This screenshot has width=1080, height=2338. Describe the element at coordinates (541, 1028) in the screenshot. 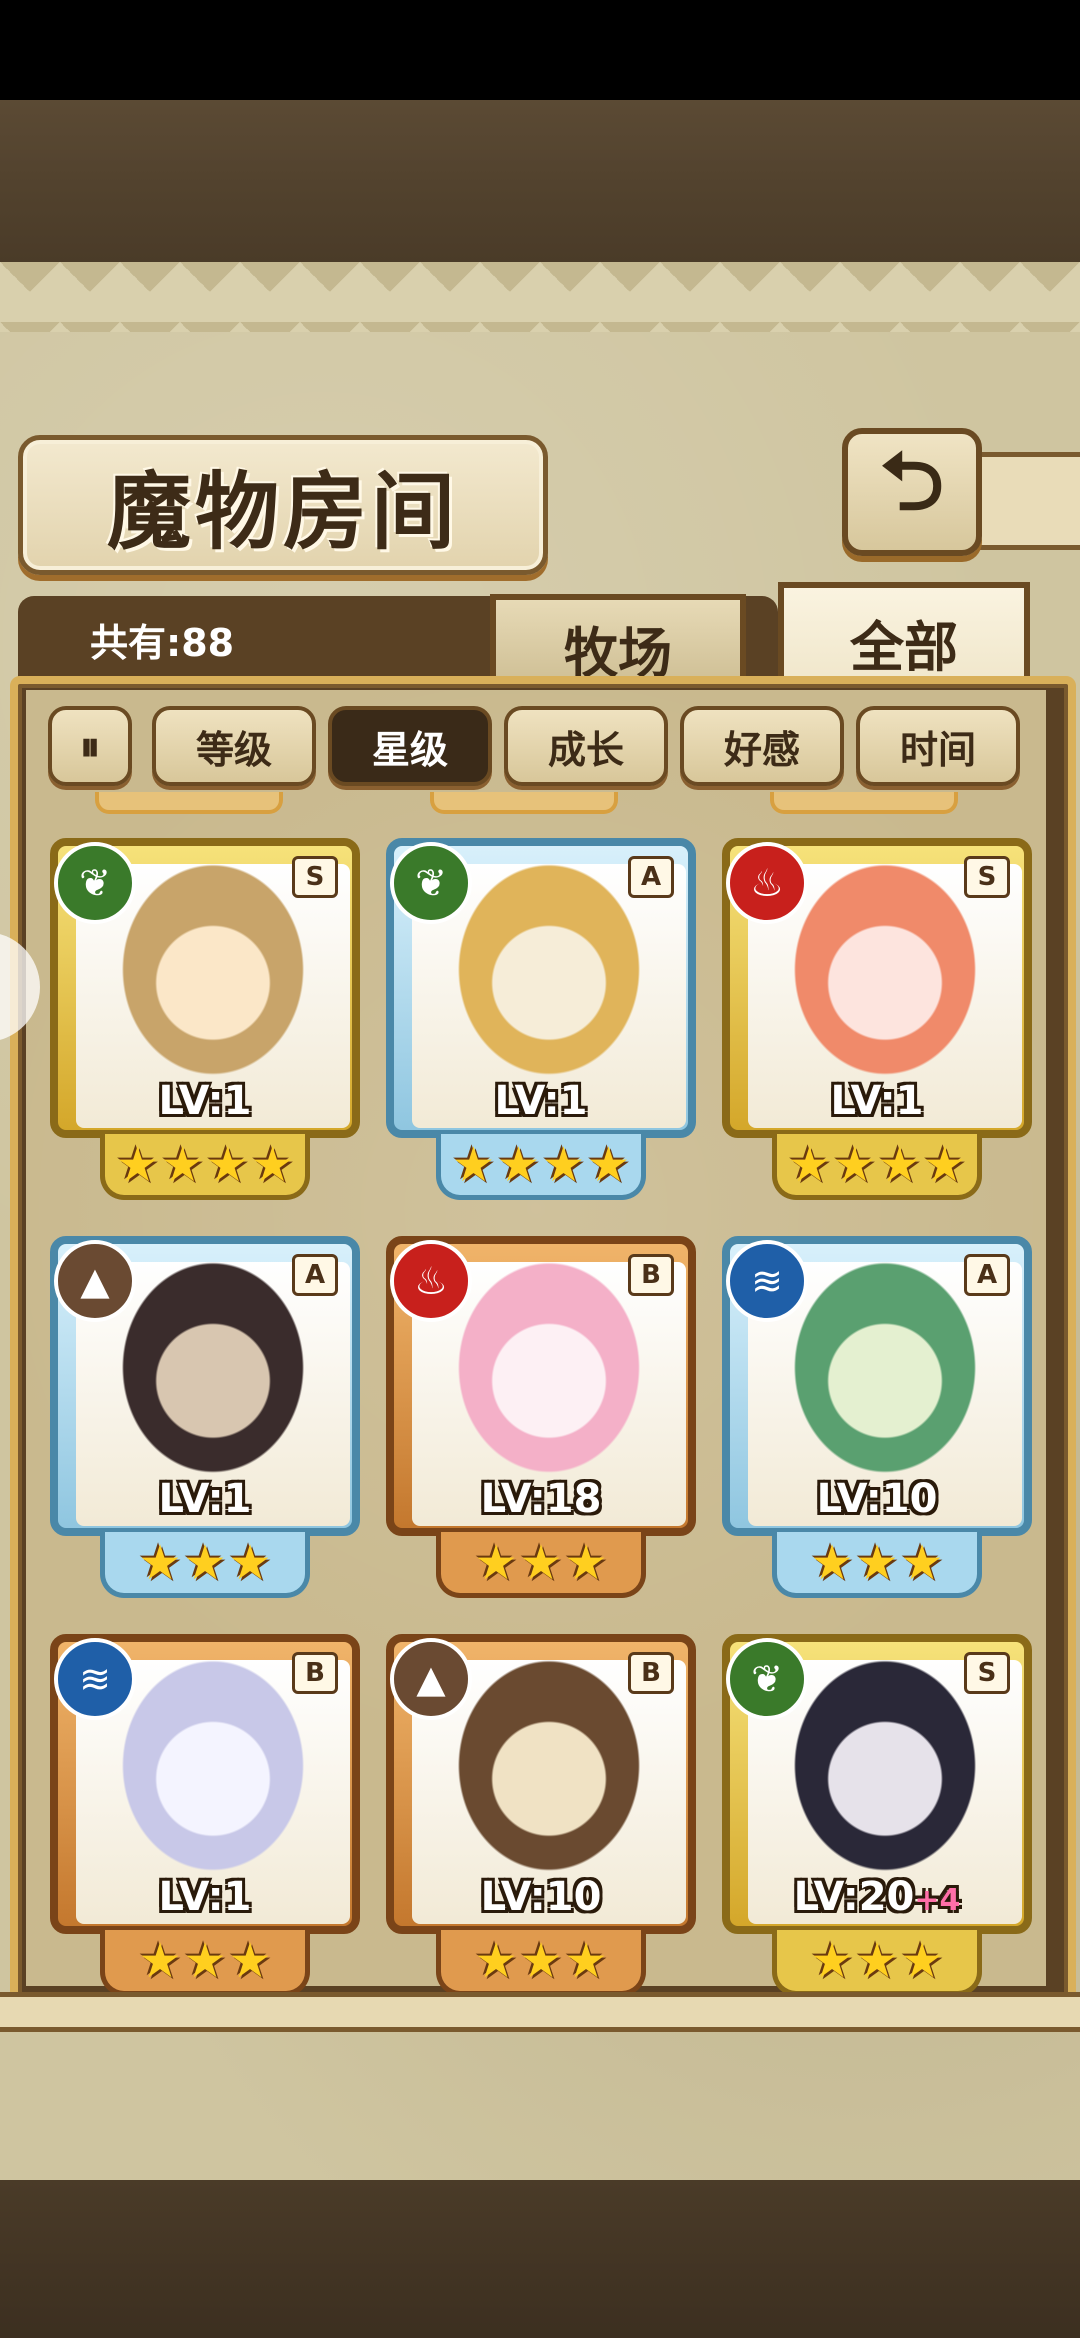

I see `monster-card: A ❦ LV:1 ★ ★ ★ ★` at that location.